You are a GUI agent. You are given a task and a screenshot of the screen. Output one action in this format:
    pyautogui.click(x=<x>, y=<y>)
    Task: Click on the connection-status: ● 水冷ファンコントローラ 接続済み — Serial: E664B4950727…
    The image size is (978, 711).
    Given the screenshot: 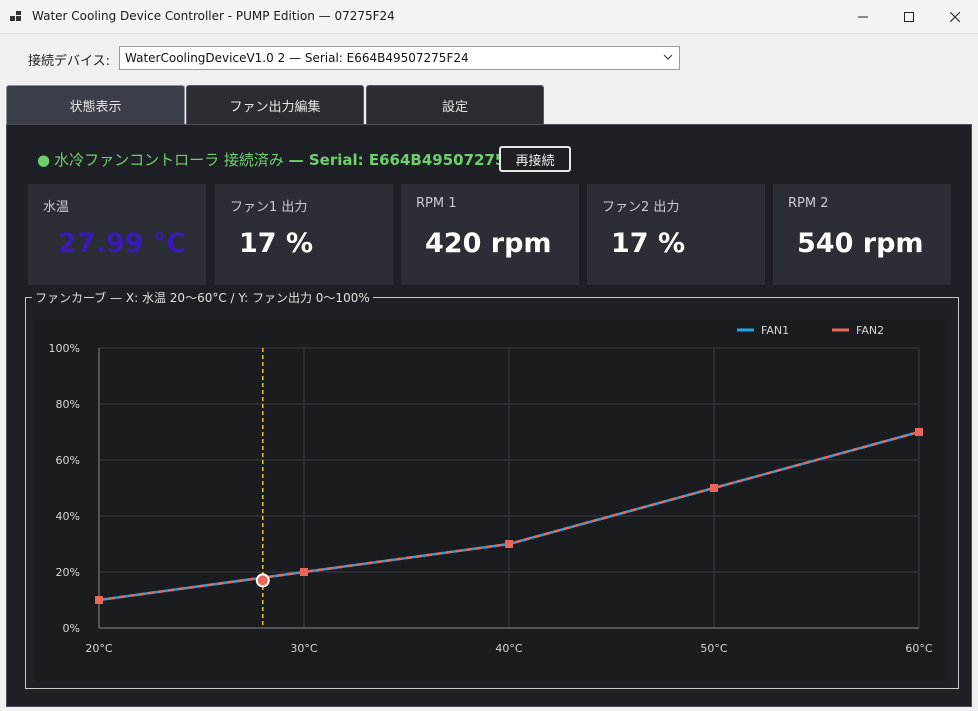 What is the action you would take?
    pyautogui.click(x=287, y=159)
    